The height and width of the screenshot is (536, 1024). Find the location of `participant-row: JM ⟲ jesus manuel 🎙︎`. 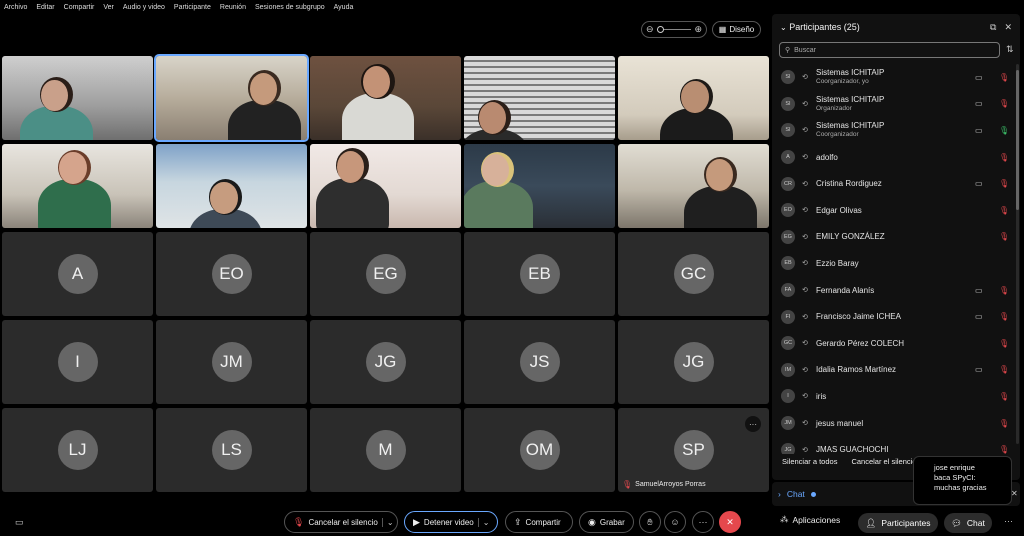

participant-row: JM ⟲ jesus manuel 🎙︎ is located at coordinates (896, 423).